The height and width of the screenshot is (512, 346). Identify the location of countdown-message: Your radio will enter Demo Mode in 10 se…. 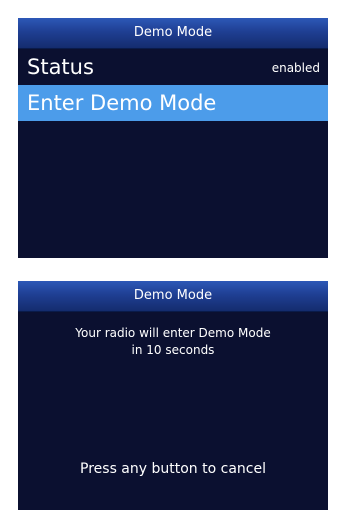
(173, 342).